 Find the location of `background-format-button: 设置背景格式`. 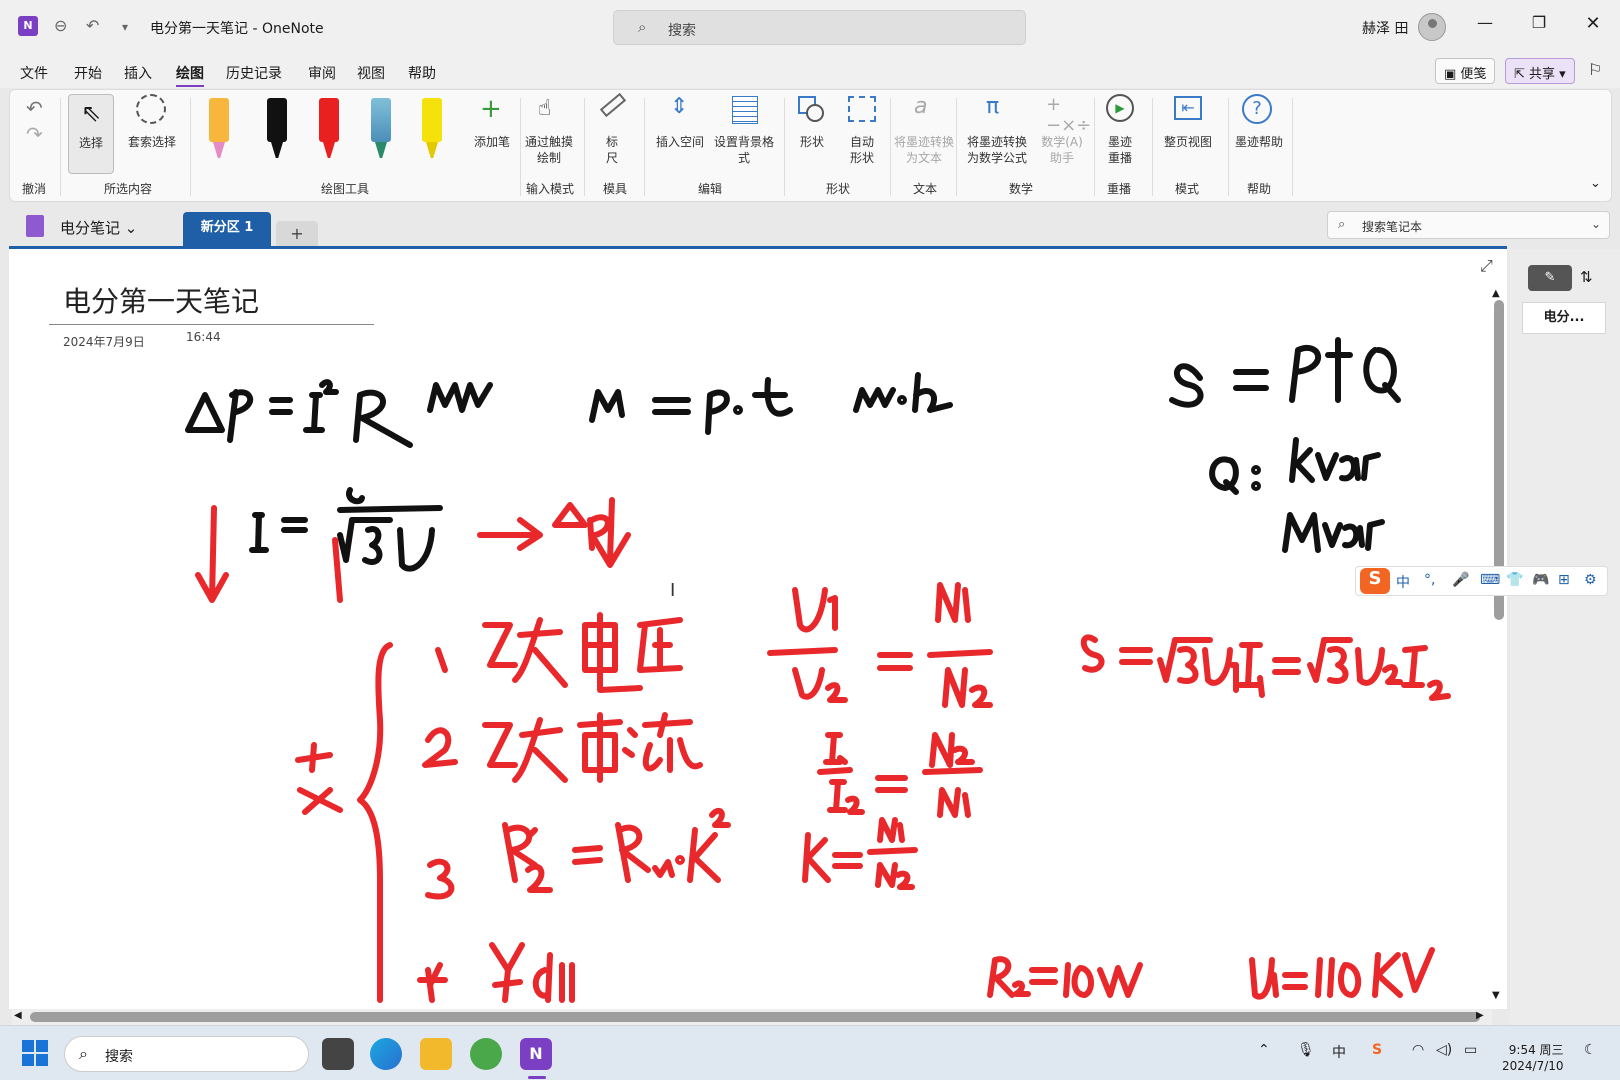

background-format-button: 设置背景格式 is located at coordinates (744, 136).